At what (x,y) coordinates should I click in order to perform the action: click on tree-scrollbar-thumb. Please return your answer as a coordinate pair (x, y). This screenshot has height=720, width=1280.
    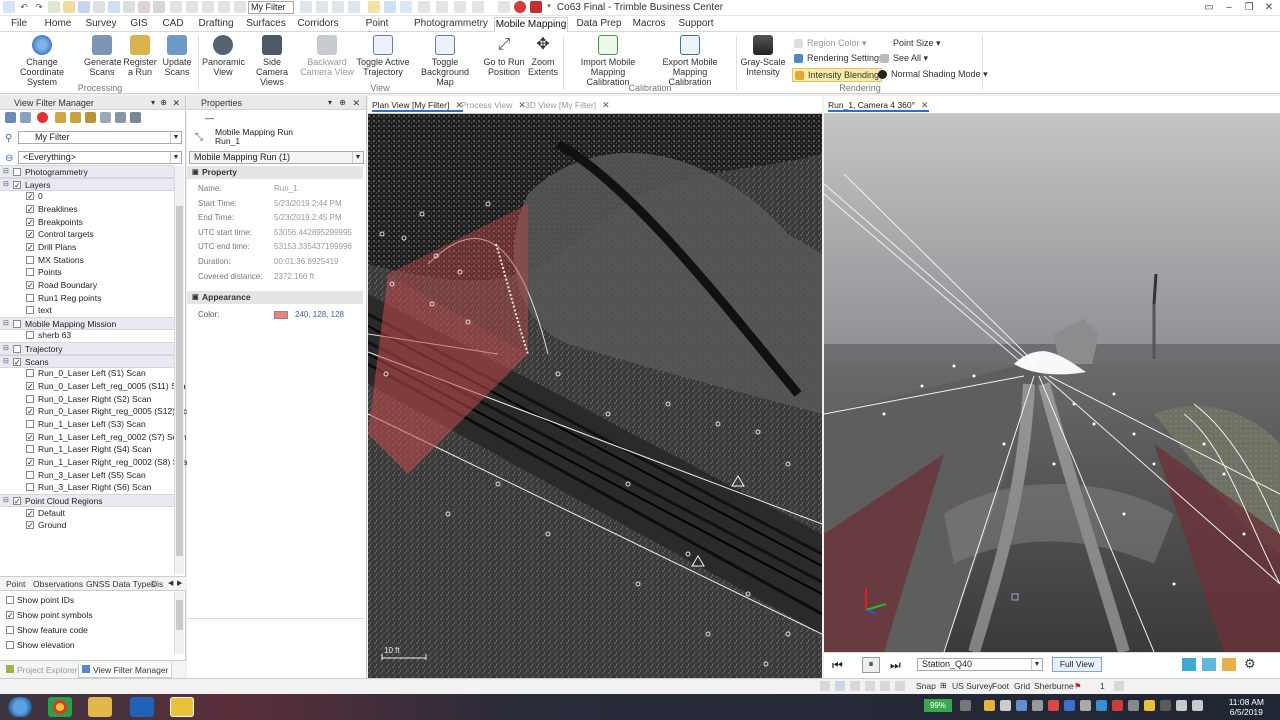
    Looking at the image, I should click on (179, 381).